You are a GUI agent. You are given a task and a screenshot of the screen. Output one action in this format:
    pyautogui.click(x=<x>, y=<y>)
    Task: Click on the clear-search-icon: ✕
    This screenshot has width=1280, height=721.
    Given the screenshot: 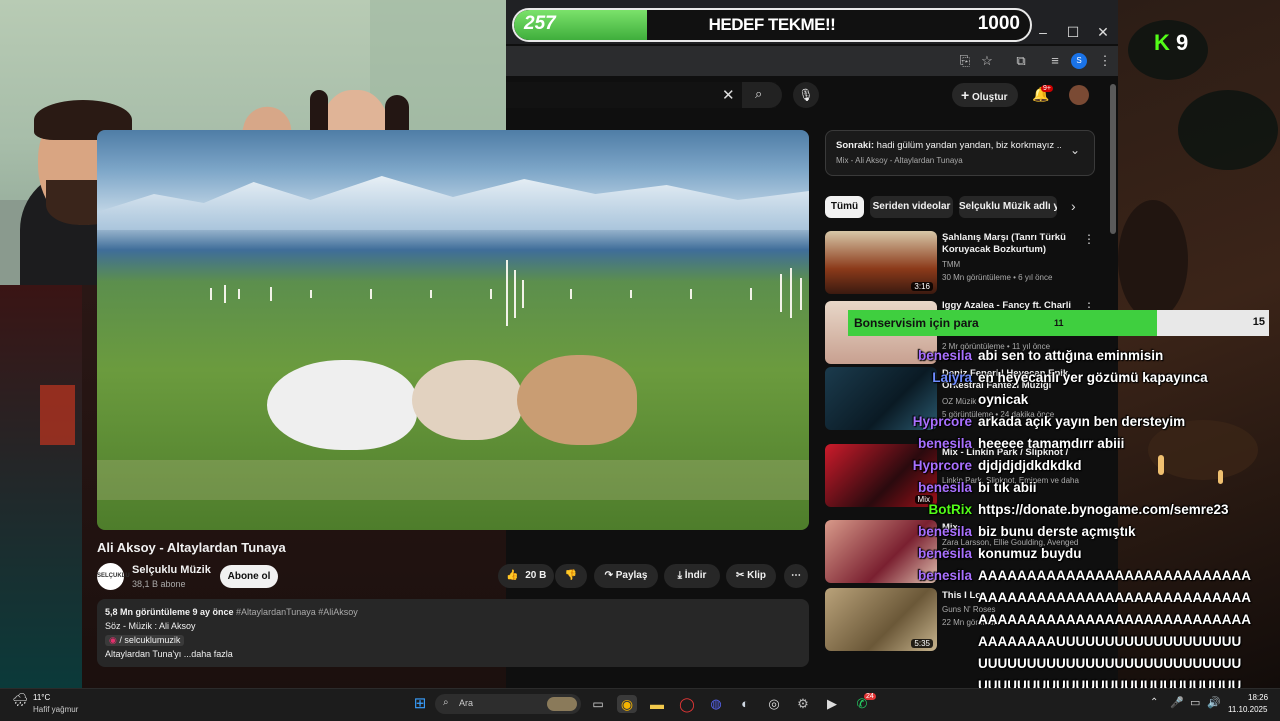 What is the action you would take?
    pyautogui.click(x=728, y=95)
    